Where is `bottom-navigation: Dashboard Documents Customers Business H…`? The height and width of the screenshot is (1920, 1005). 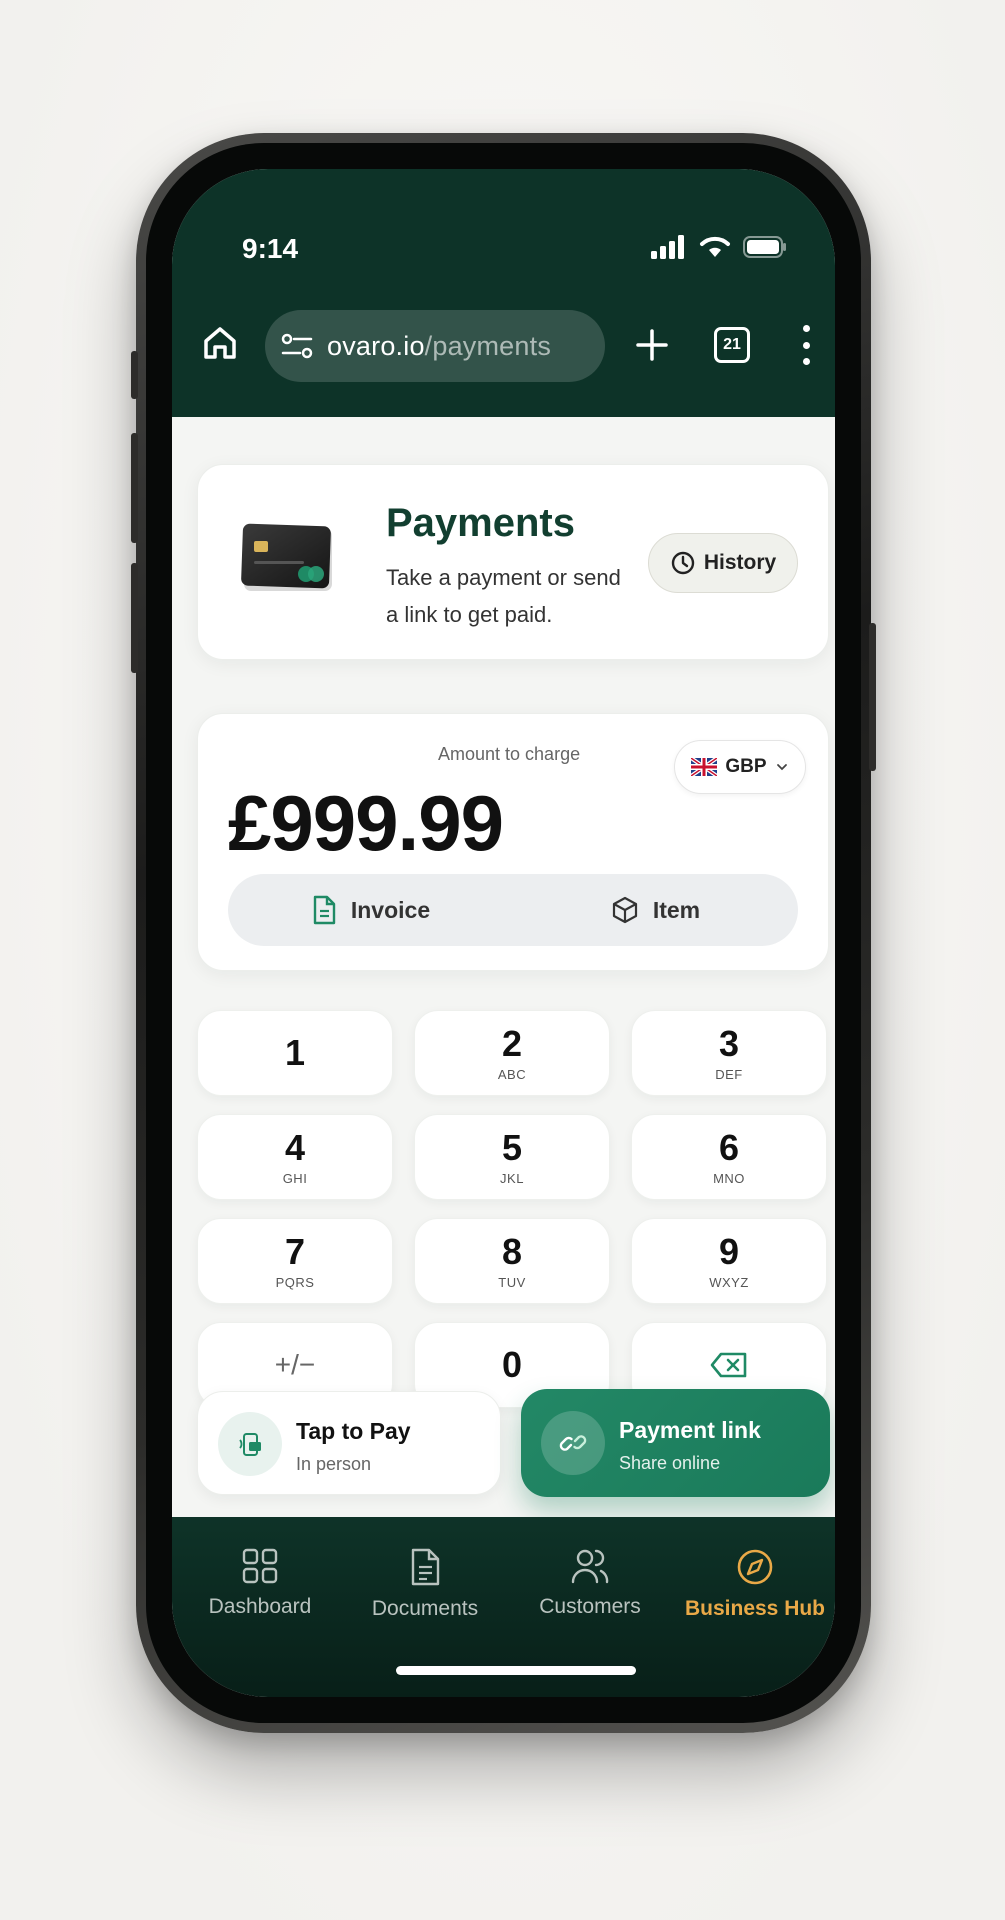 bottom-navigation: Dashboard Documents Customers Business H… is located at coordinates (503, 1607).